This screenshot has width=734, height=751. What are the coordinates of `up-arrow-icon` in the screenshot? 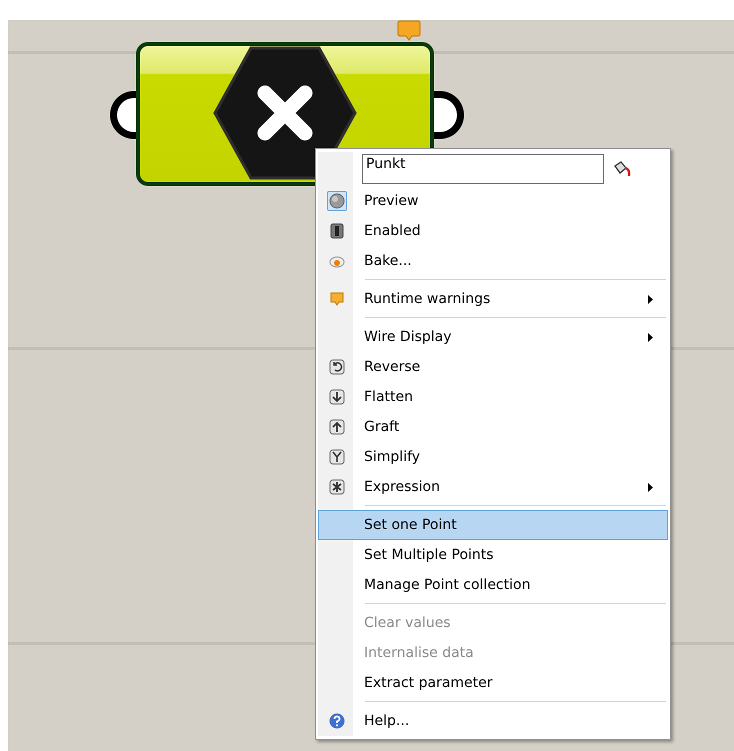 It's located at (336, 427).